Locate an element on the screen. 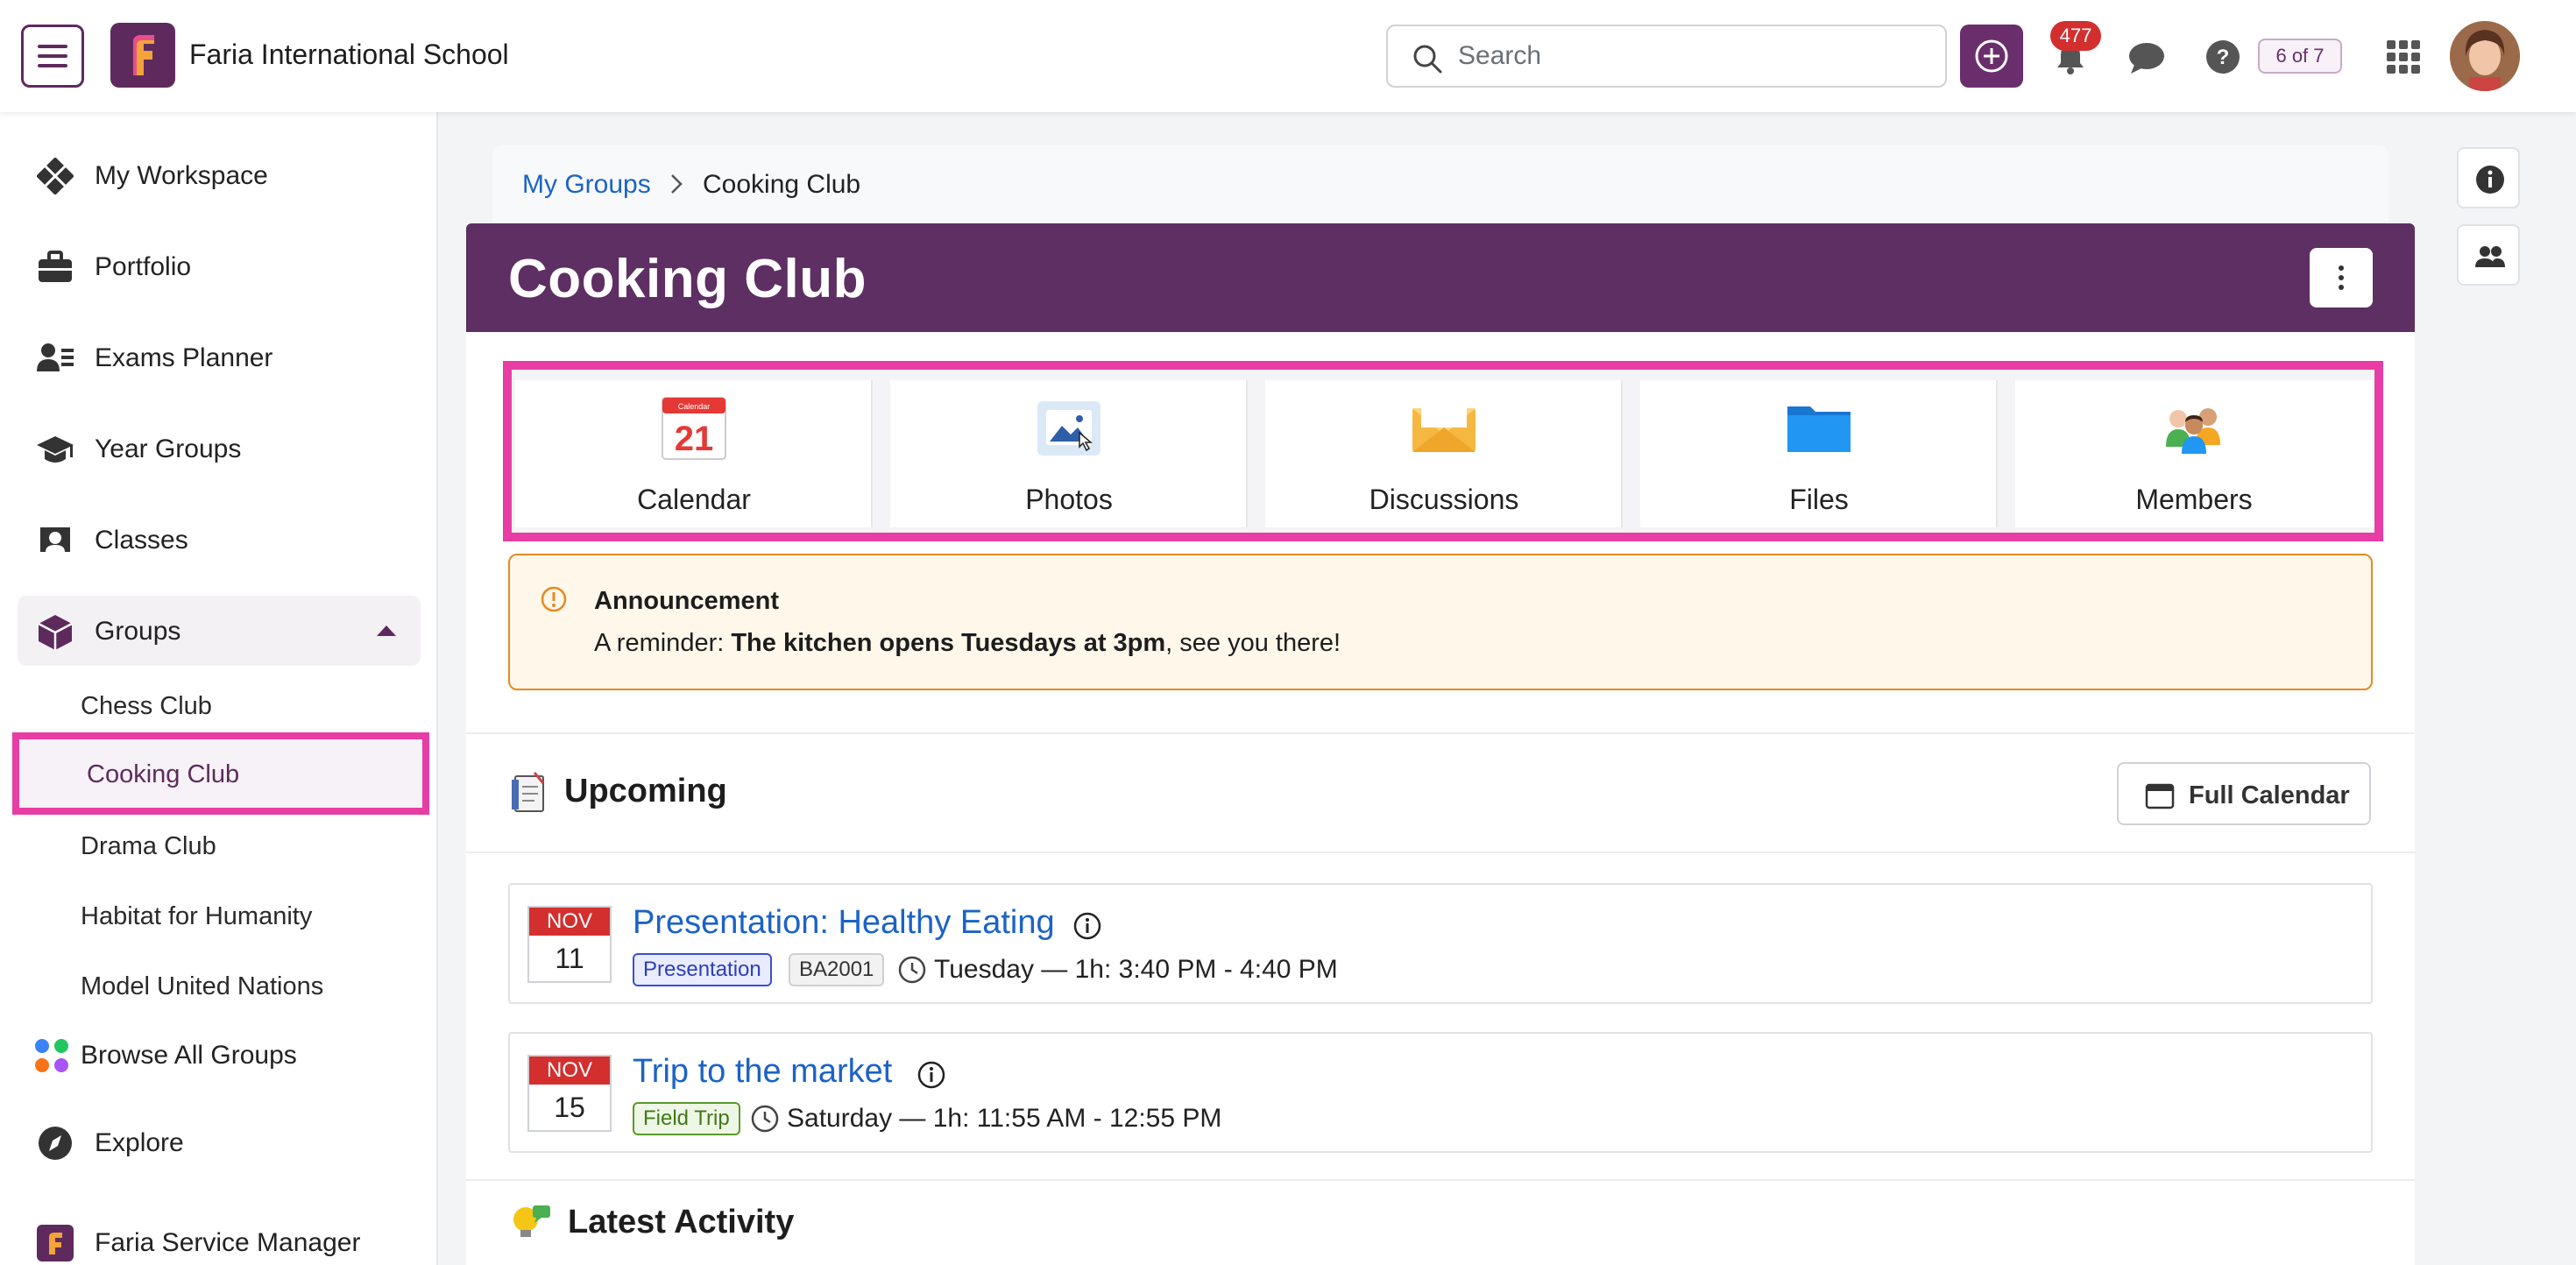 The height and width of the screenshot is (1265, 2576). group-info-button is located at coordinates (2488, 177).